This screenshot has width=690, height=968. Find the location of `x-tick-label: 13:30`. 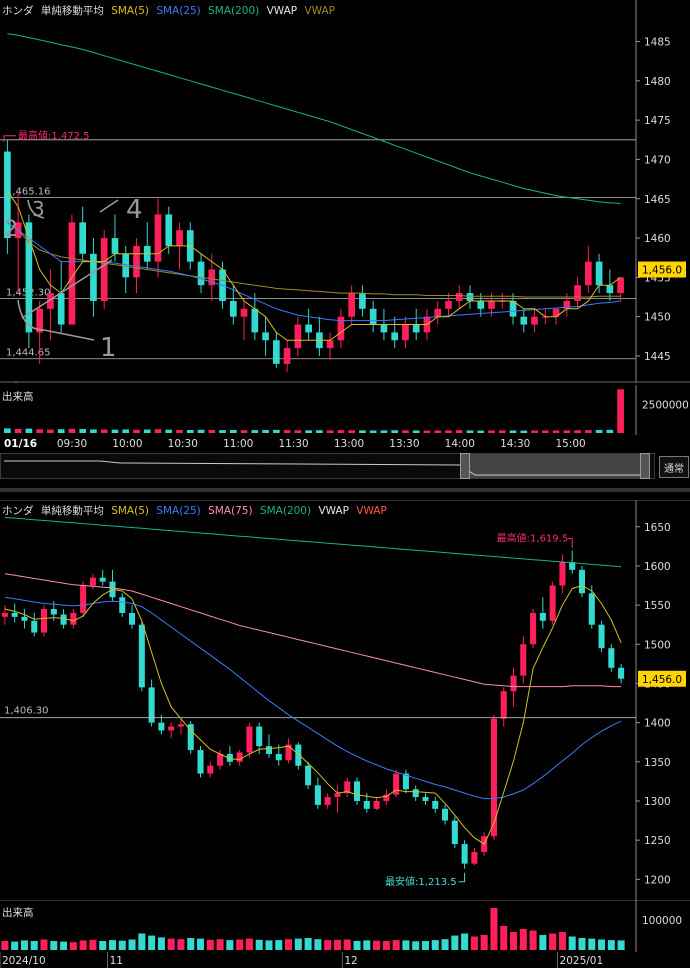

x-tick-label: 13:30 is located at coordinates (404, 444).